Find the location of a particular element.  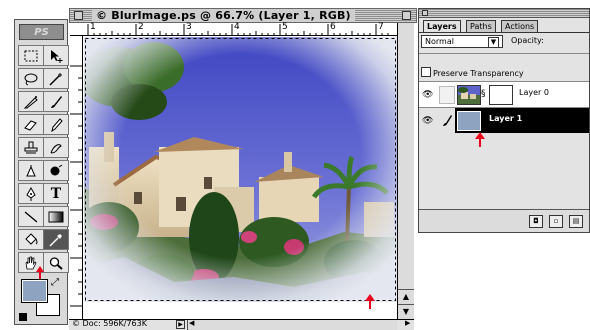

palette-title-bar is located at coordinates (504, 13).